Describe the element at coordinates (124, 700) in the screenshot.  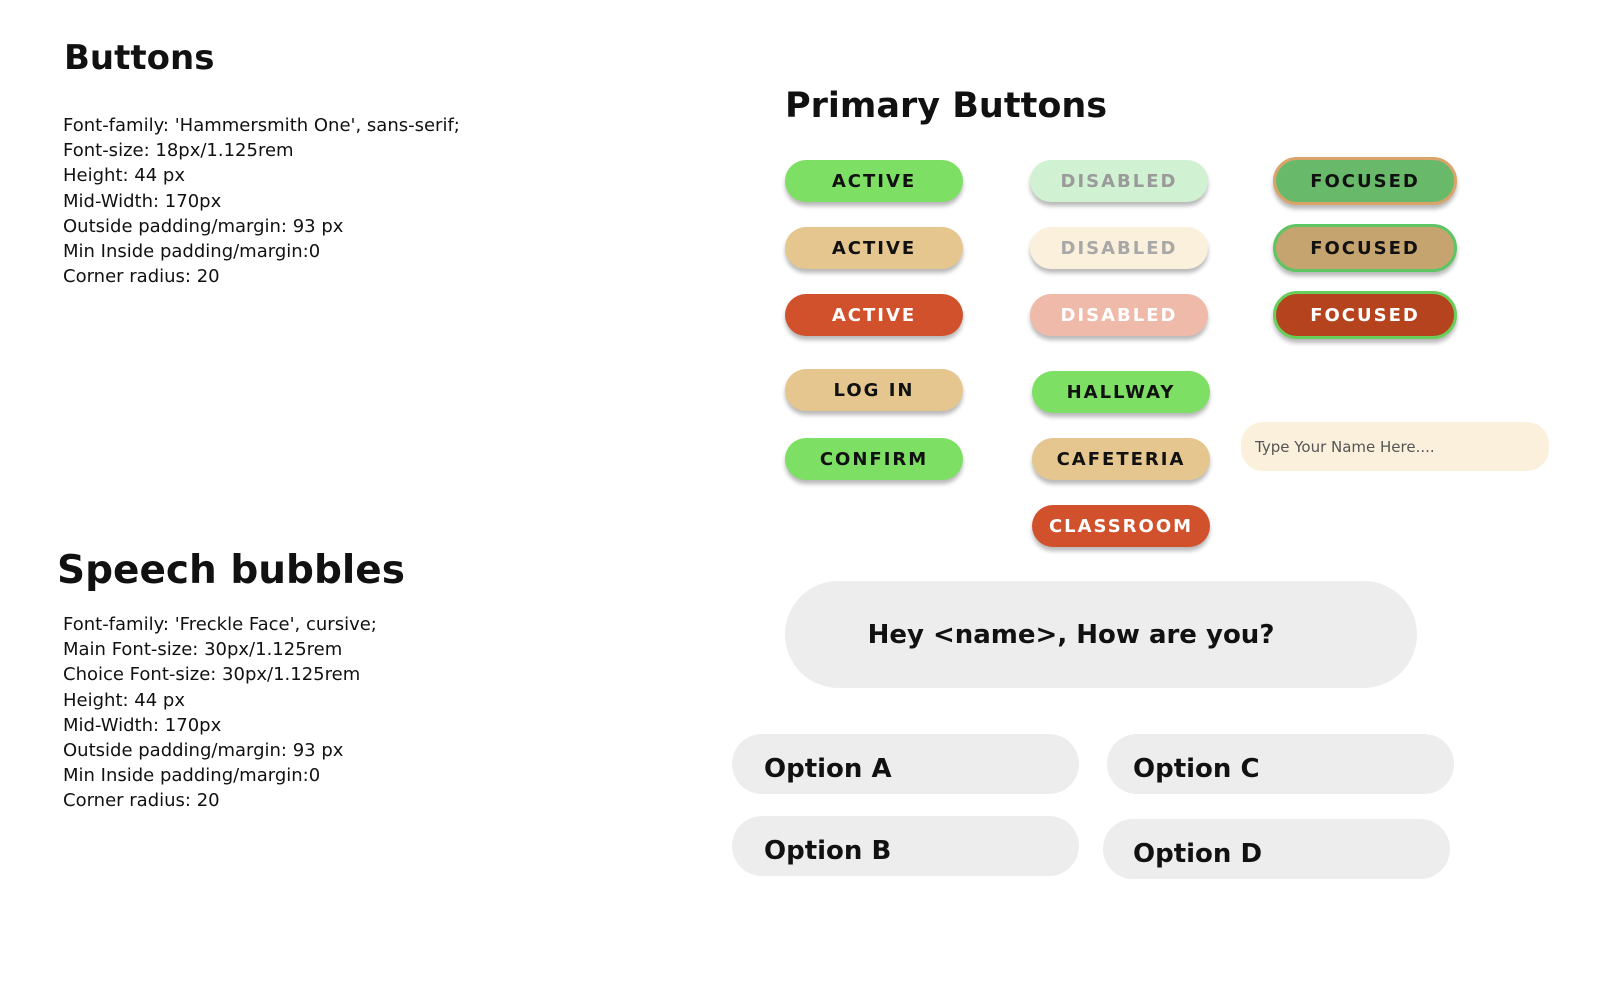
I see `speech-spec-height: Height: 44 px` at that location.